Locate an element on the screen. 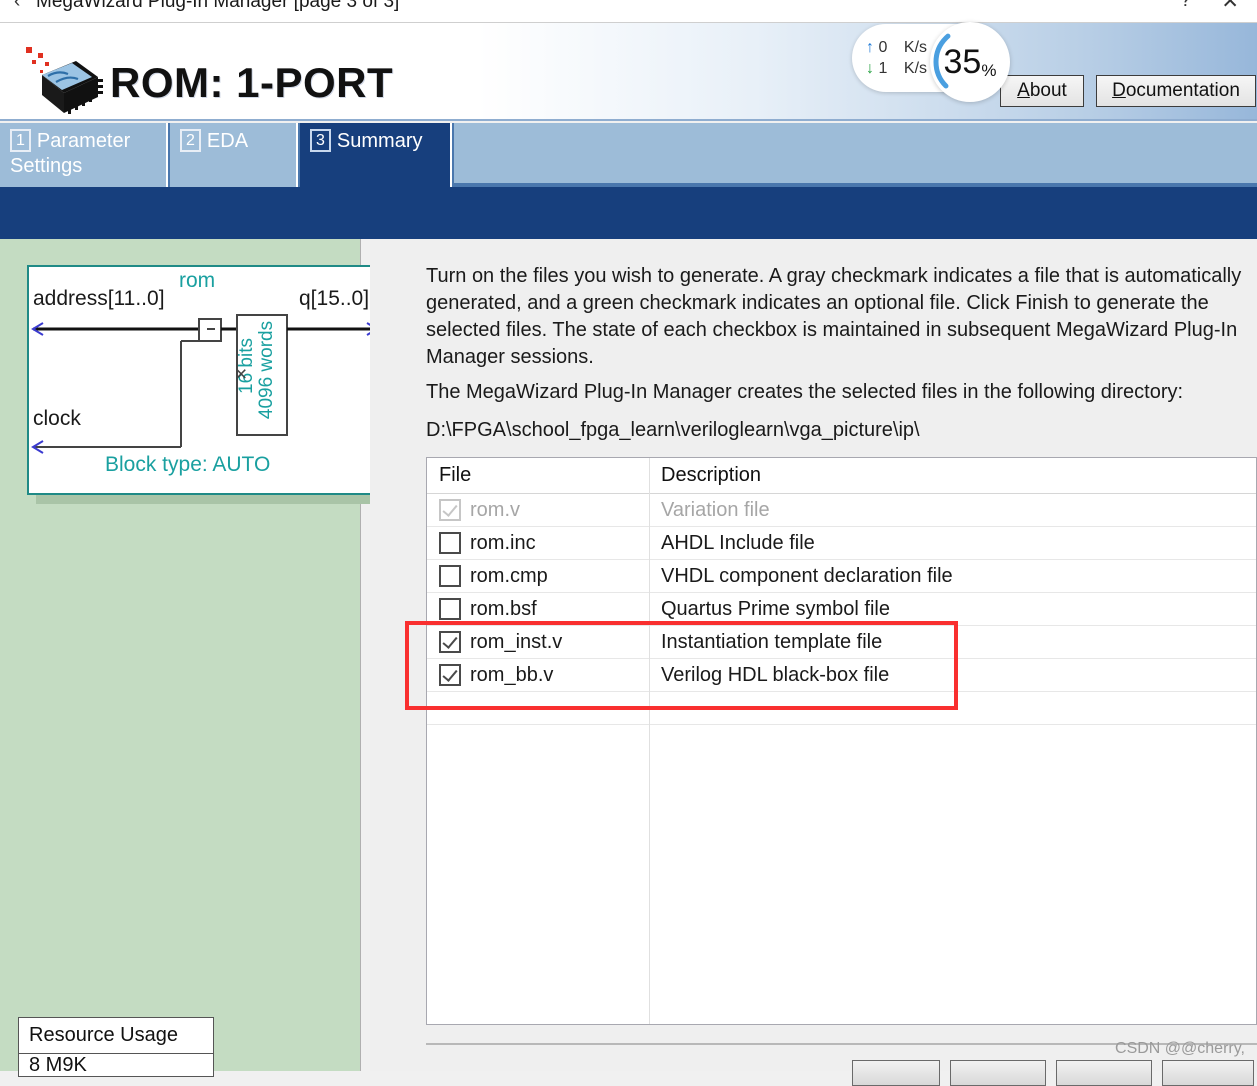  about-accel: A is located at coordinates (1023, 90).